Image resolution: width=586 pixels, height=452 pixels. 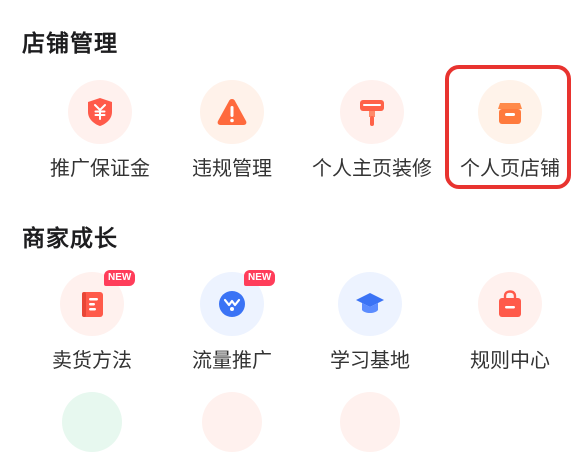 What do you see at coordinates (92, 360) in the screenshot?
I see `item-label: 卖货方法` at bounding box center [92, 360].